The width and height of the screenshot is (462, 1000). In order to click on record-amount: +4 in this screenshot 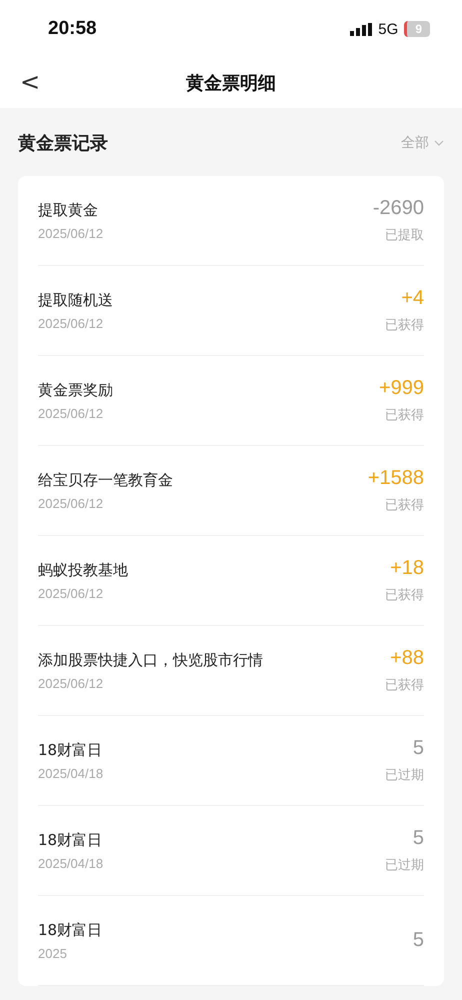, I will do `click(412, 298)`.